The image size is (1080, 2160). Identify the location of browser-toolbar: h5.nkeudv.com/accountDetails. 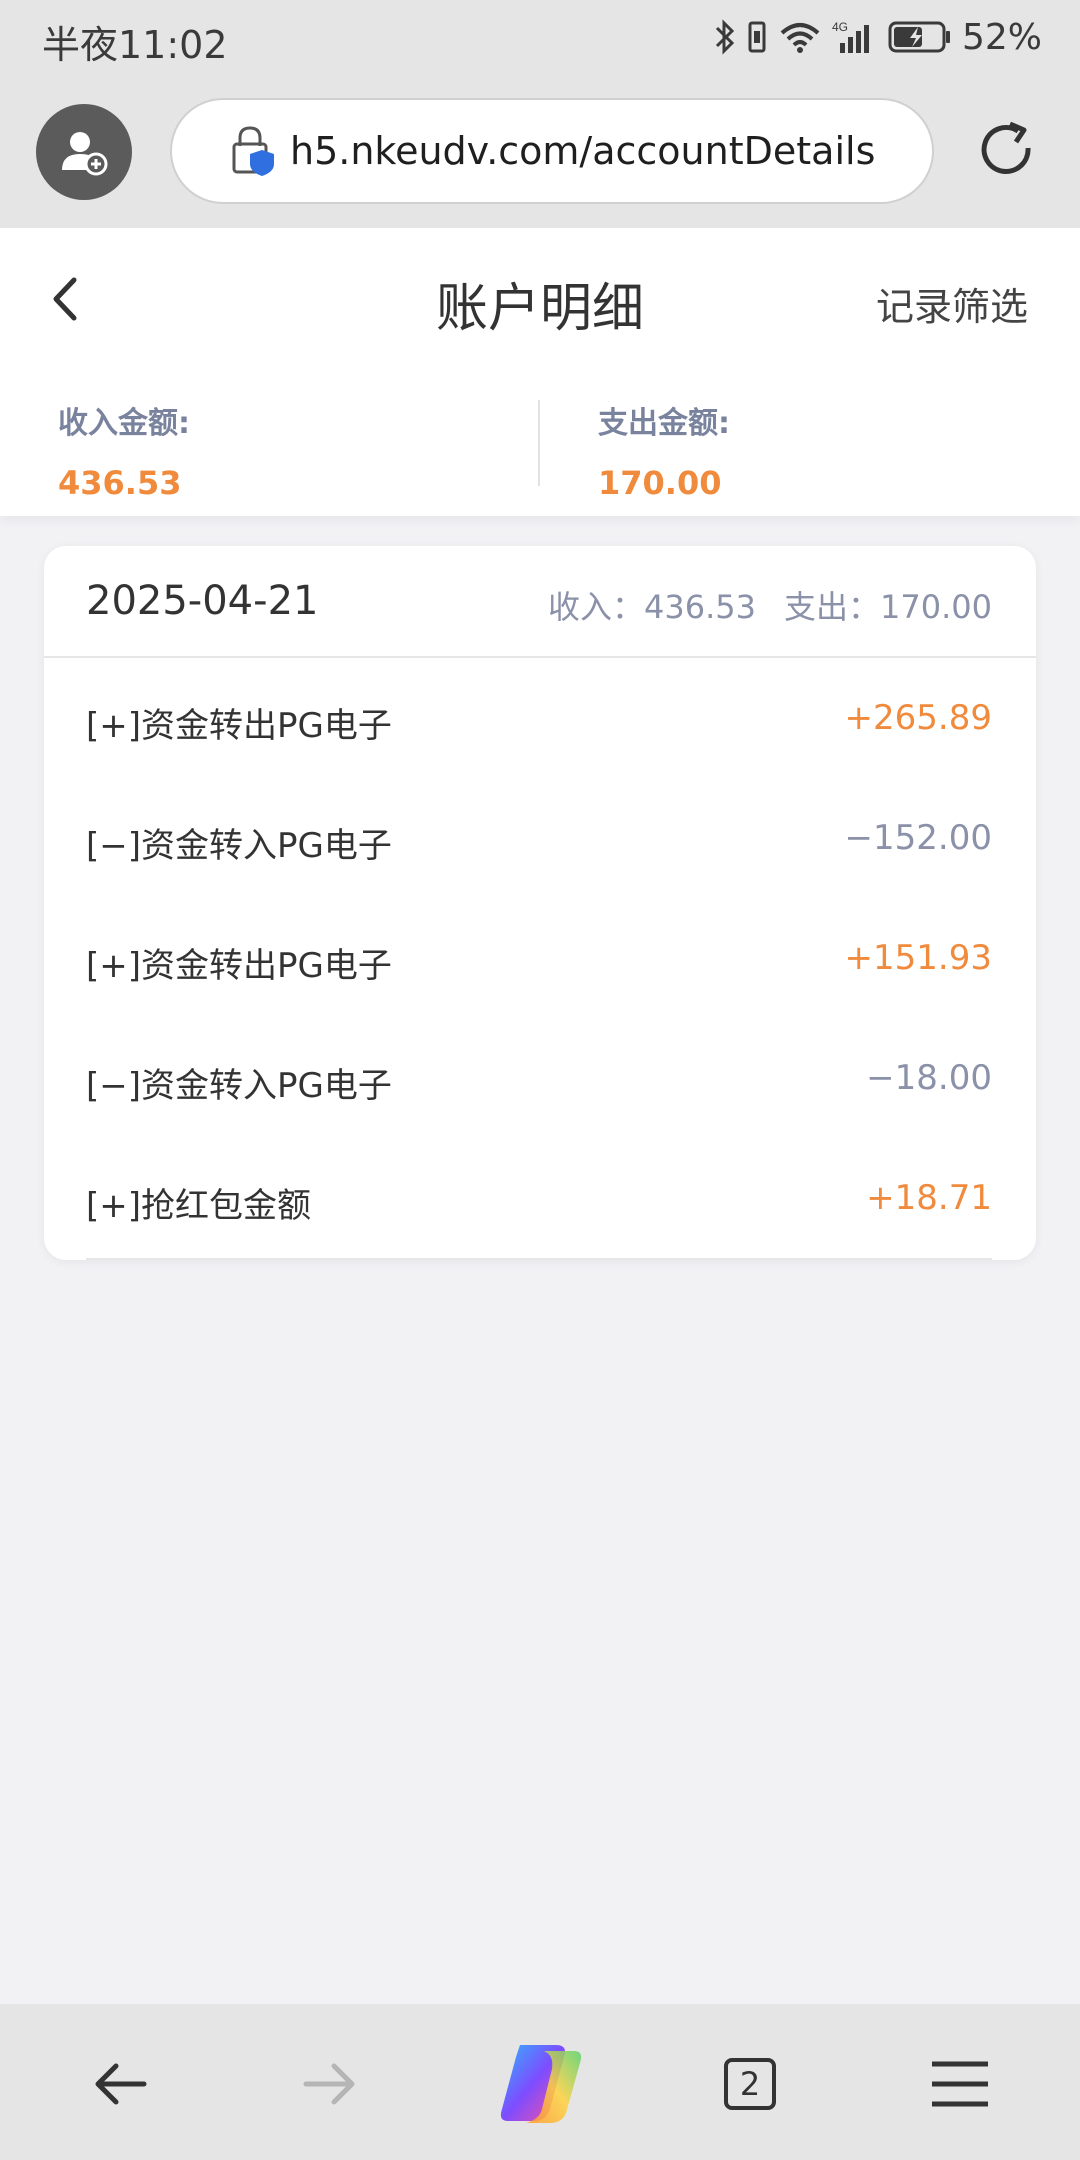
(540, 152).